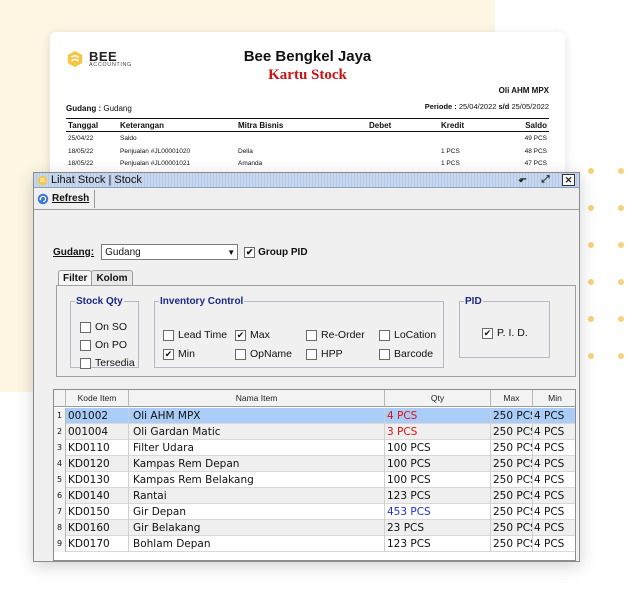  What do you see at coordinates (407, 335) in the screenshot?
I see `location-checkbox: LoCation` at bounding box center [407, 335].